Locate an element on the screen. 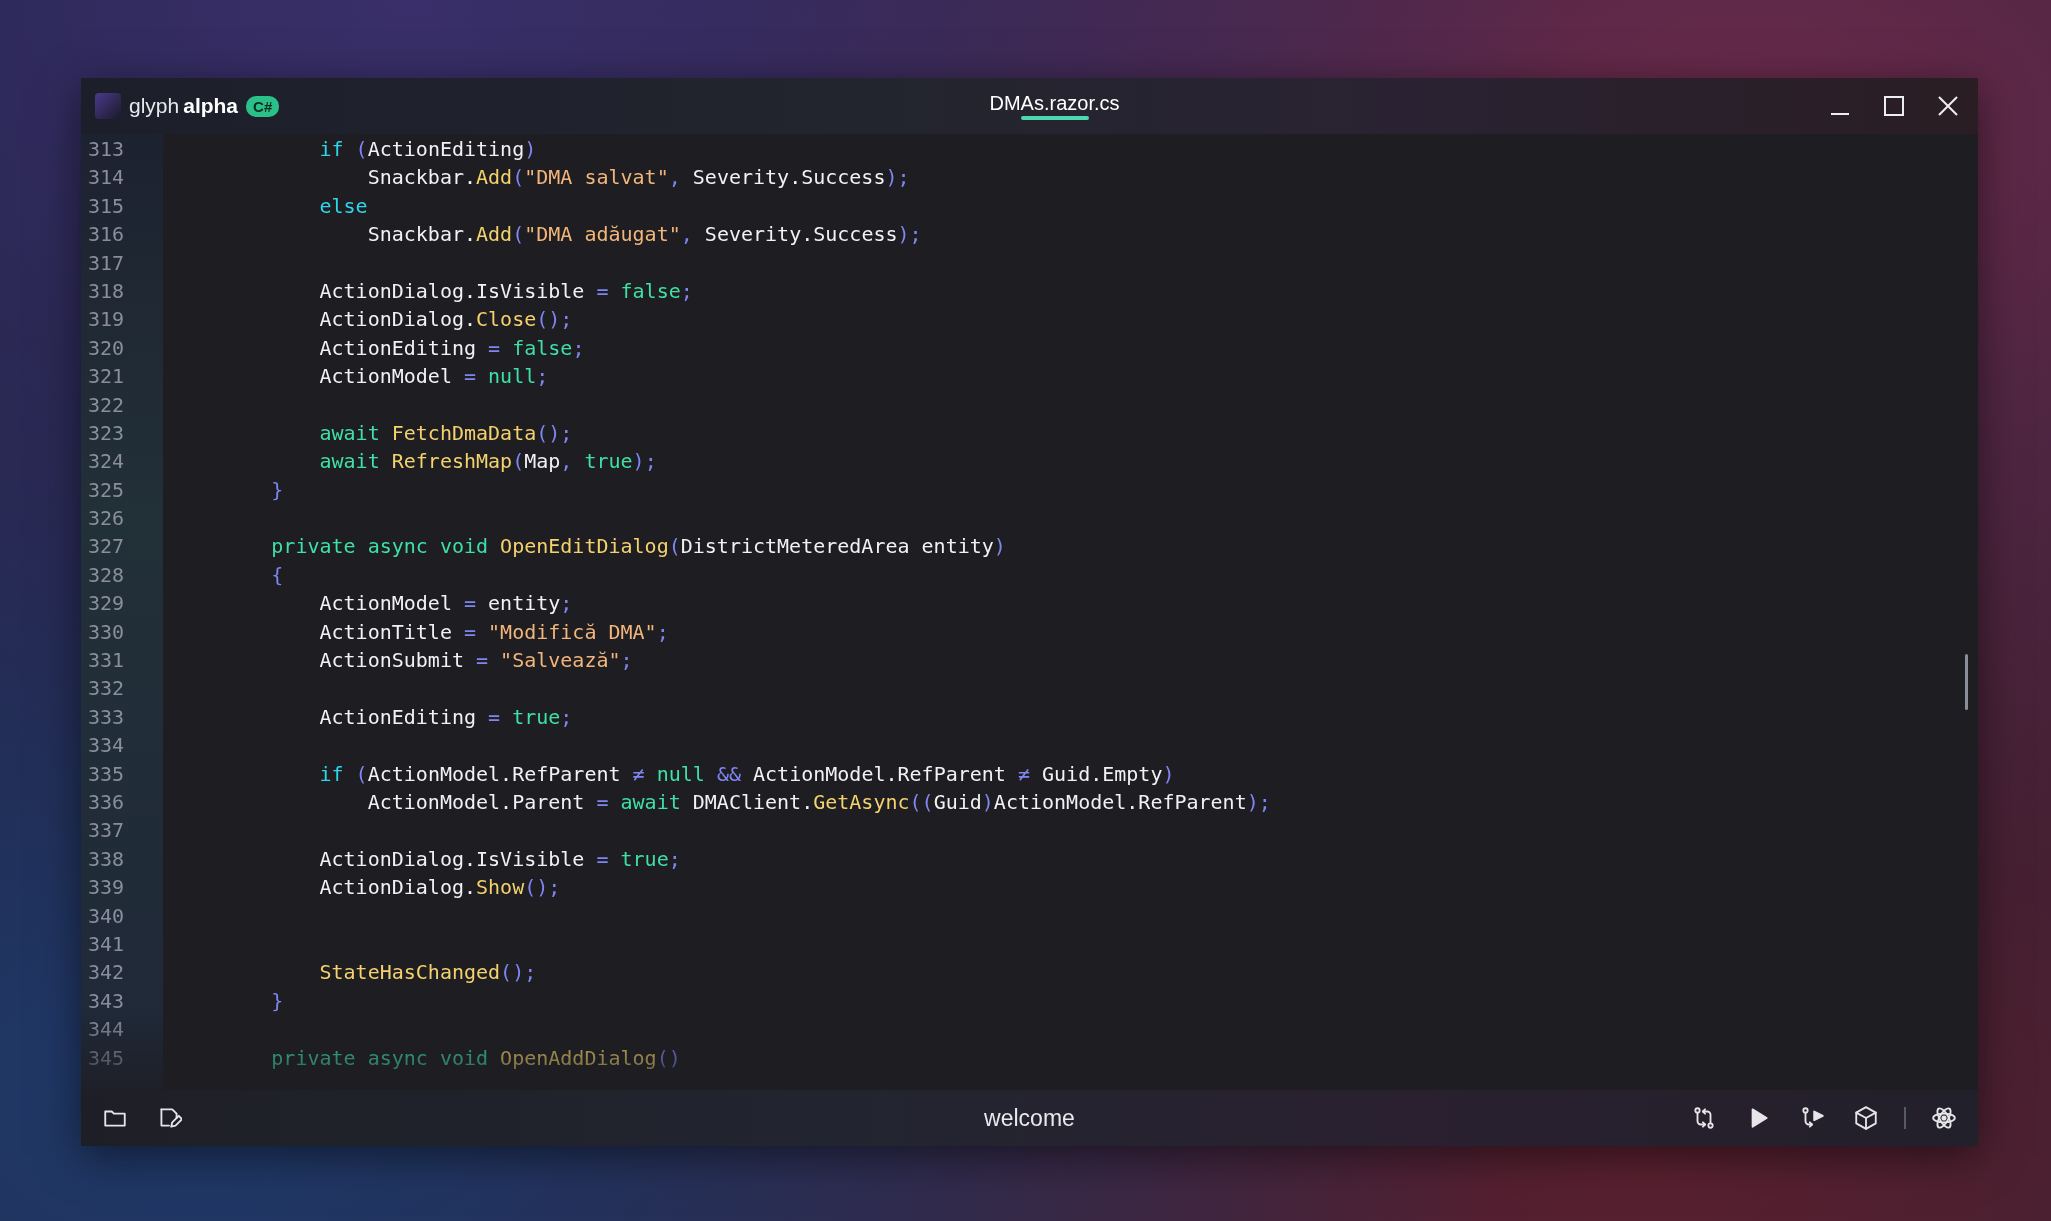  line-number: 340 is located at coordinates (106, 916).